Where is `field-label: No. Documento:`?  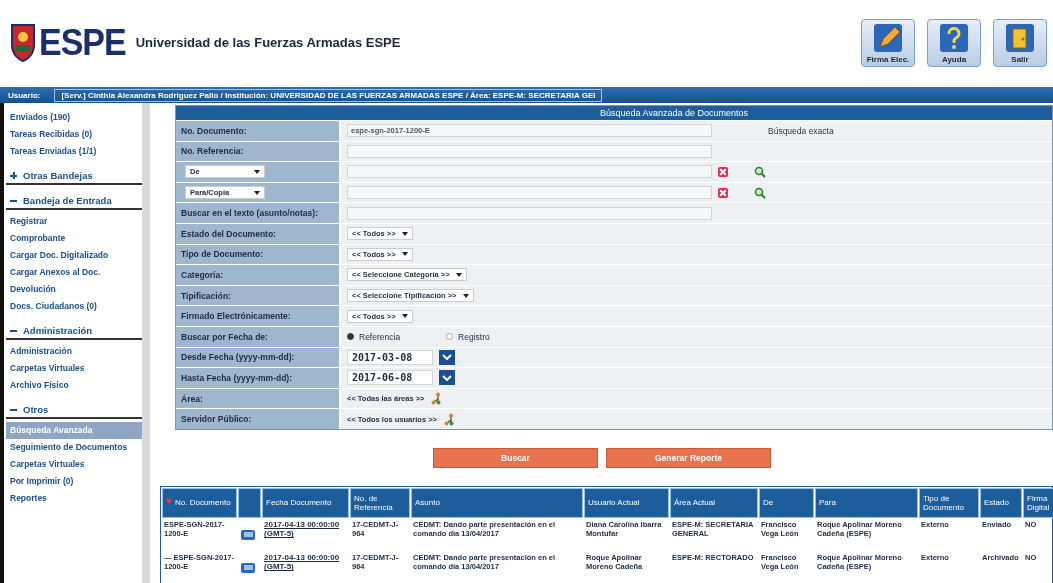
field-label: No. Documento: is located at coordinates (214, 130).